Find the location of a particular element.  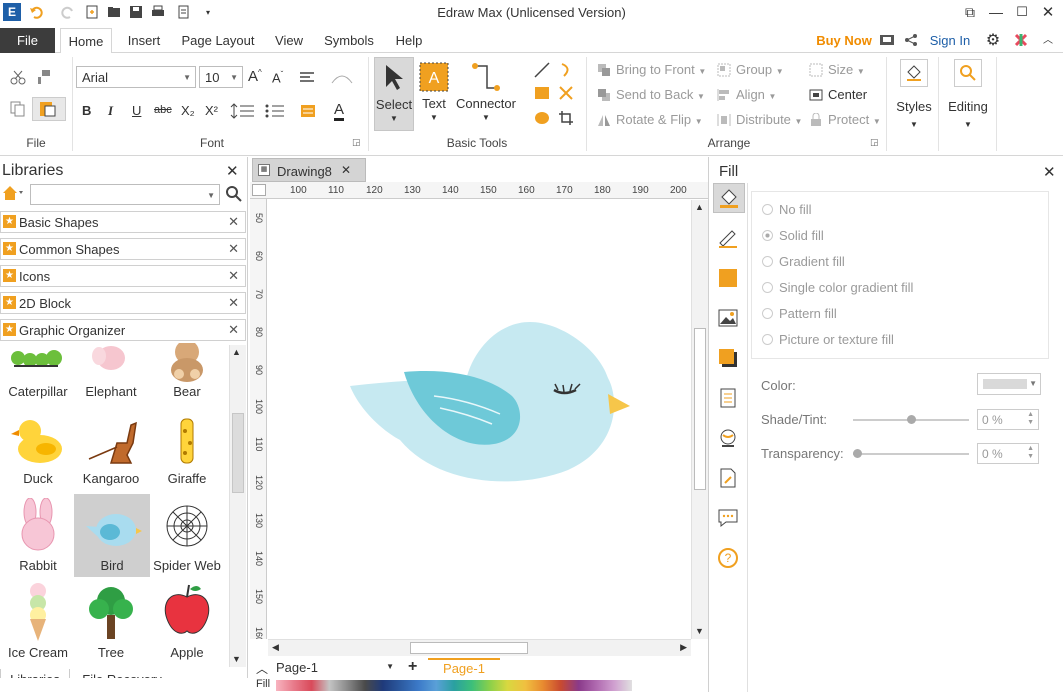

library-item-common-shapes: ★ Common Shapes ✕ is located at coordinates (123, 249).